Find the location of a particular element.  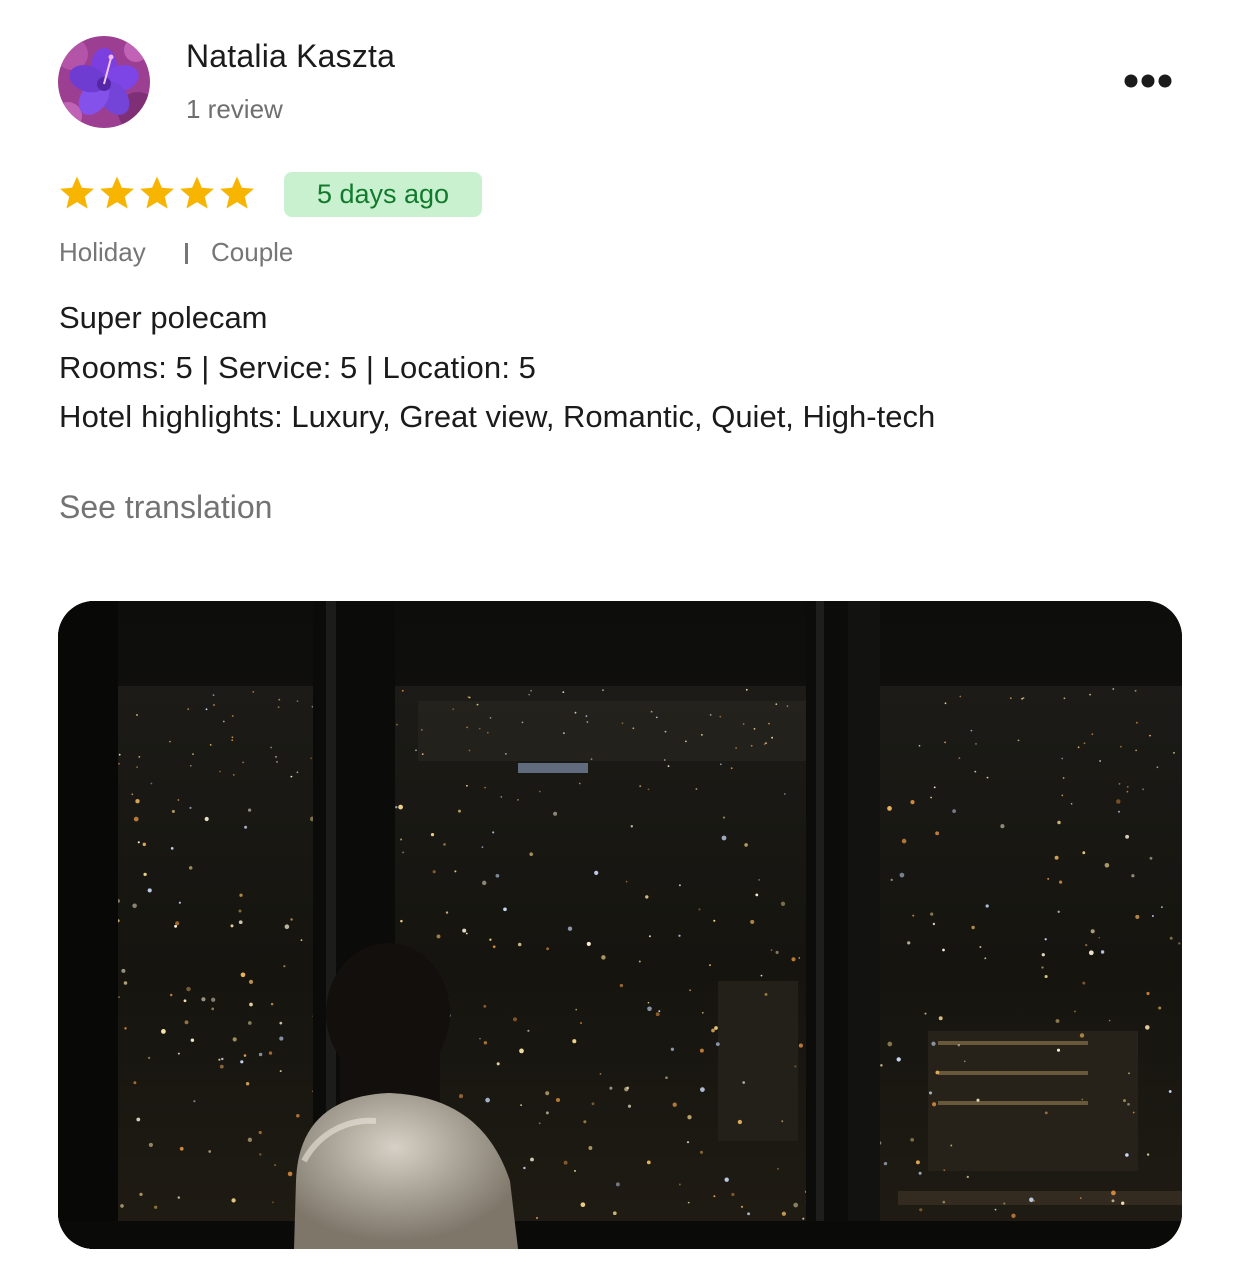

more-horizontal-icon is located at coordinates (1148, 81).